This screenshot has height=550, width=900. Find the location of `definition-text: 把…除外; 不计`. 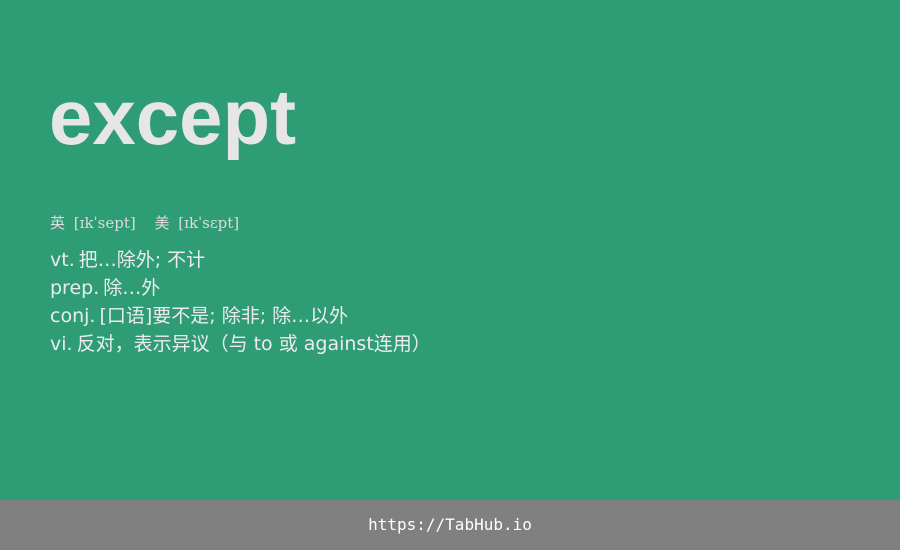

definition-text: 把…除外; 不计 is located at coordinates (142, 260).